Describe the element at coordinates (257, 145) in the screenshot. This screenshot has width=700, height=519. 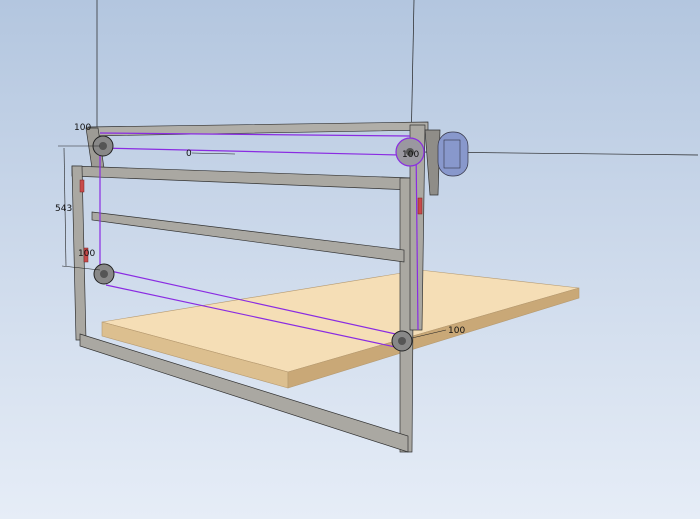
I see `top-beam` at that location.